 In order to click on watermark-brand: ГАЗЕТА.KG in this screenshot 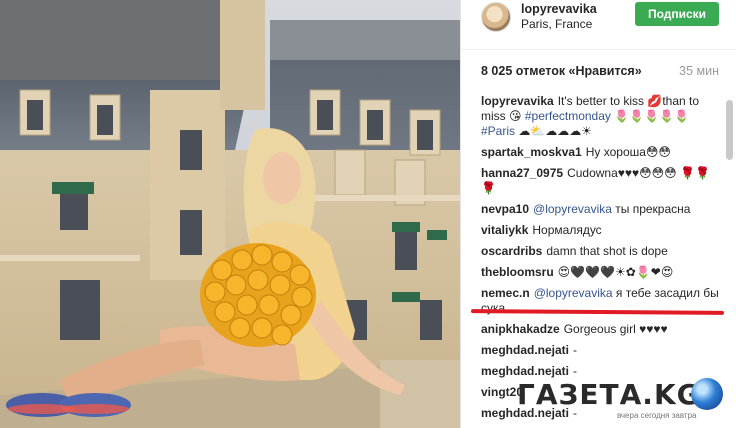, I will do `click(609, 394)`.